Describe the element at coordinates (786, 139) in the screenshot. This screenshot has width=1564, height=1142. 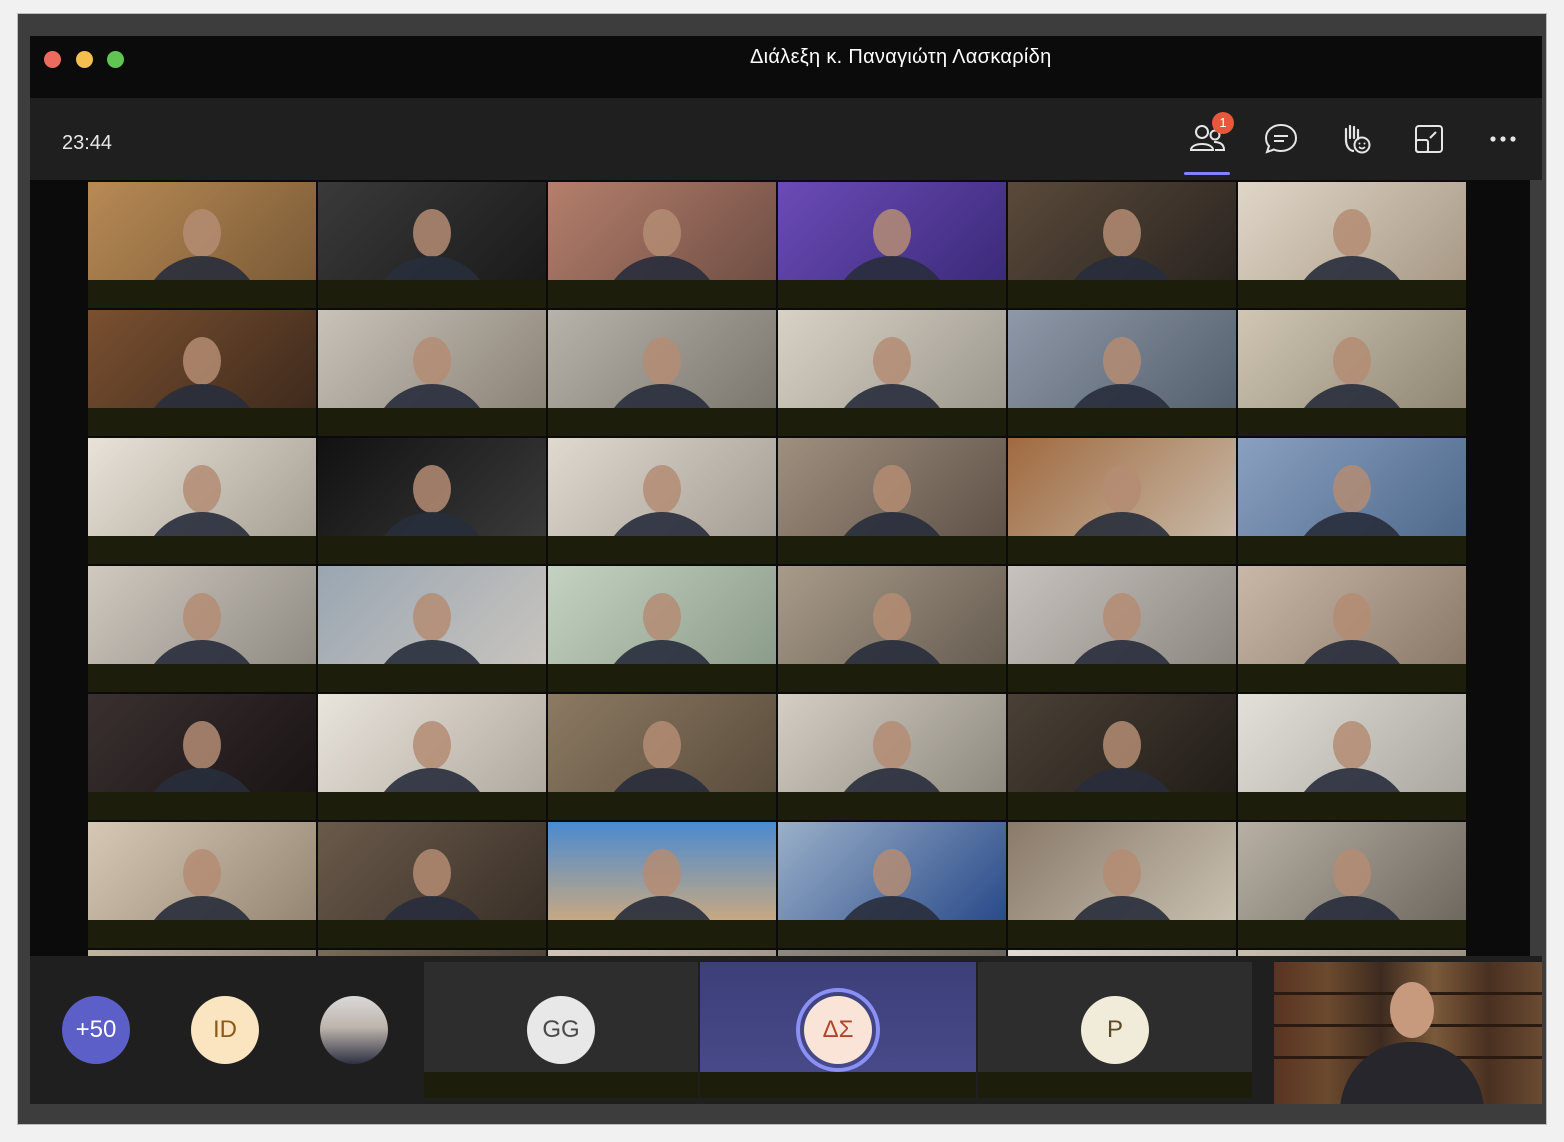
I see `meeting-toolbar: 23:44 1` at that location.